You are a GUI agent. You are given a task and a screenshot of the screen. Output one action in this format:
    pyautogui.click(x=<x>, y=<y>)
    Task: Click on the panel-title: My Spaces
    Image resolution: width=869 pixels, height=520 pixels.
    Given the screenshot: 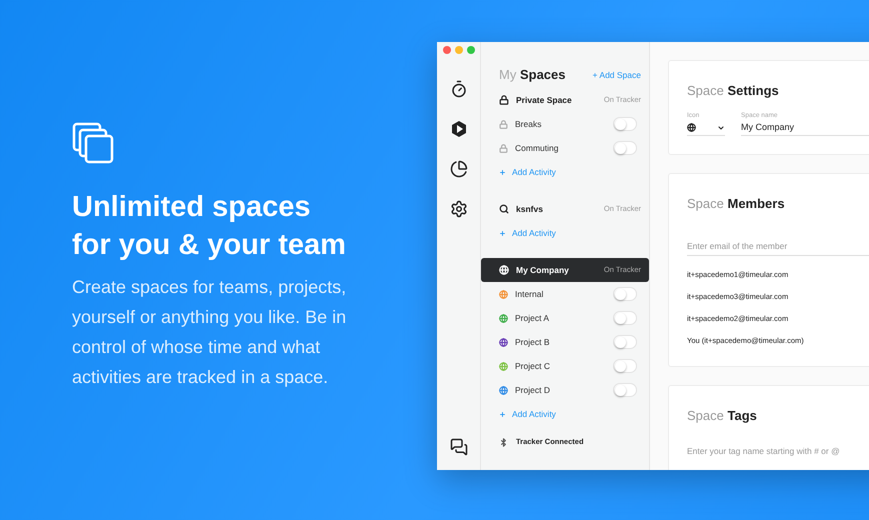 What is the action you would take?
    pyautogui.click(x=532, y=75)
    